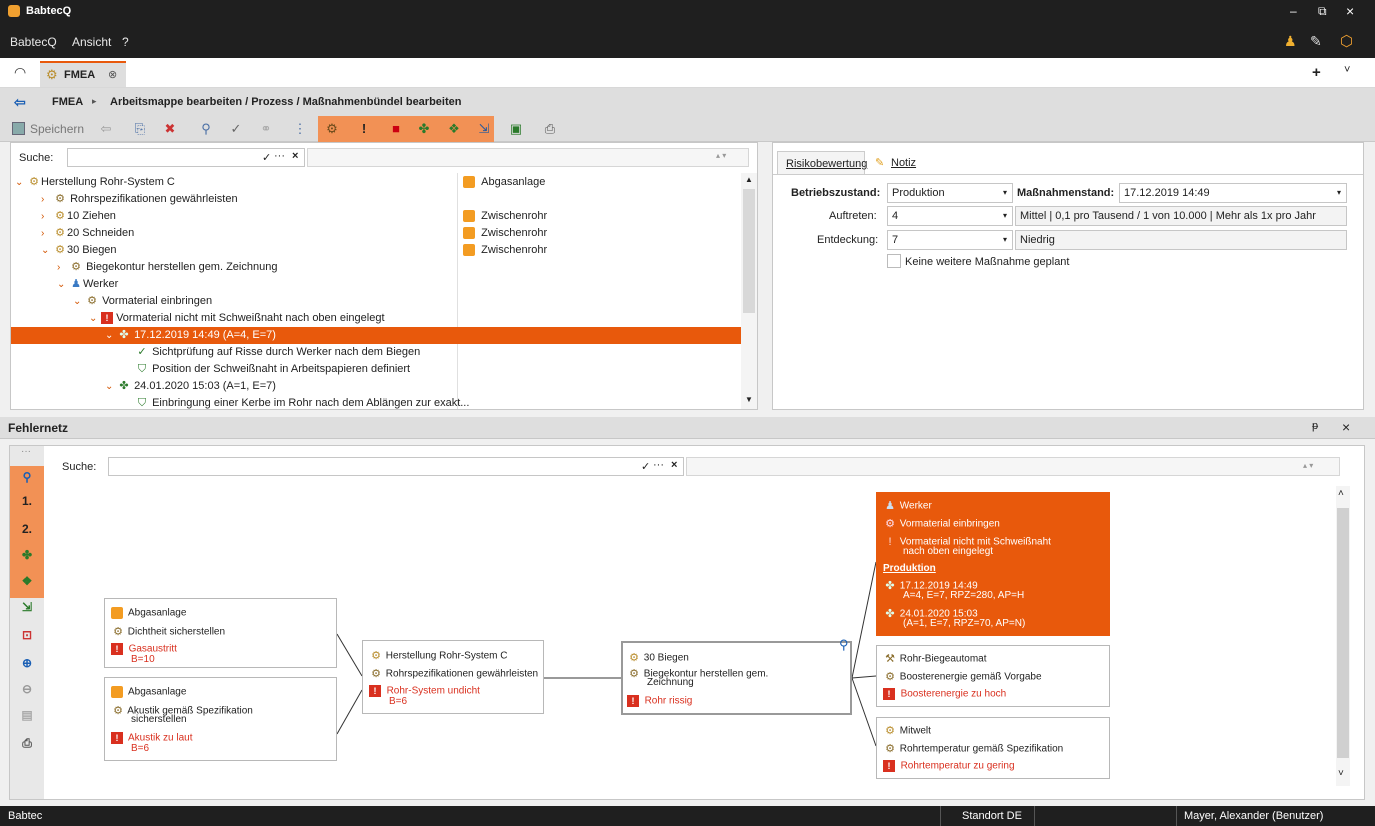 The height and width of the screenshot is (826, 1375). I want to click on net-scrollbar: ˄ ˅, so click(1343, 636).